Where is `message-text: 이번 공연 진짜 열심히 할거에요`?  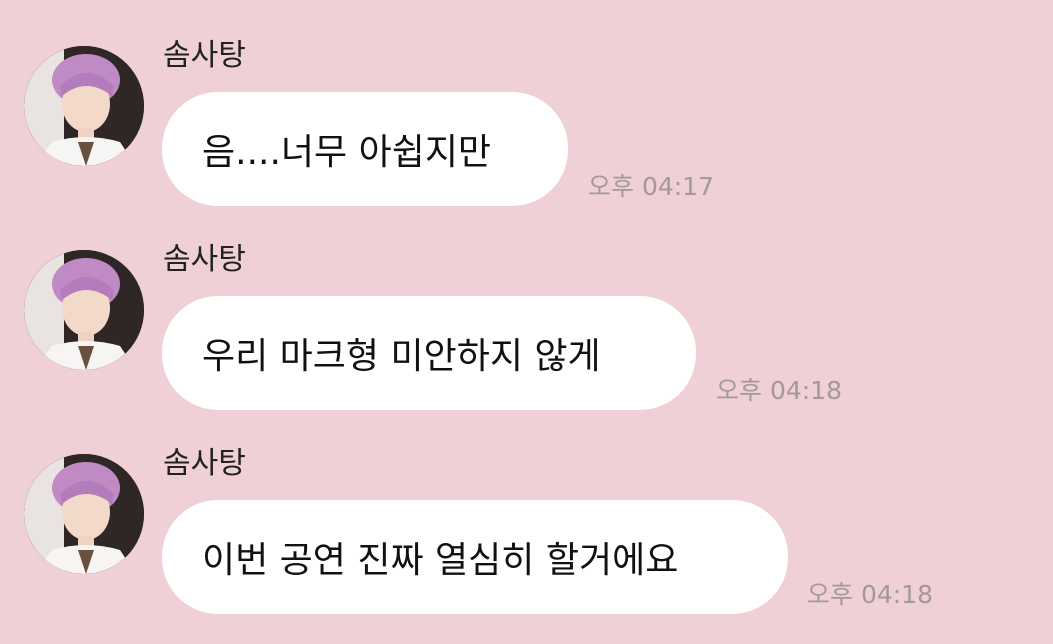 message-text: 이번 공연 진짜 열심히 할거에요 is located at coordinates (440, 560).